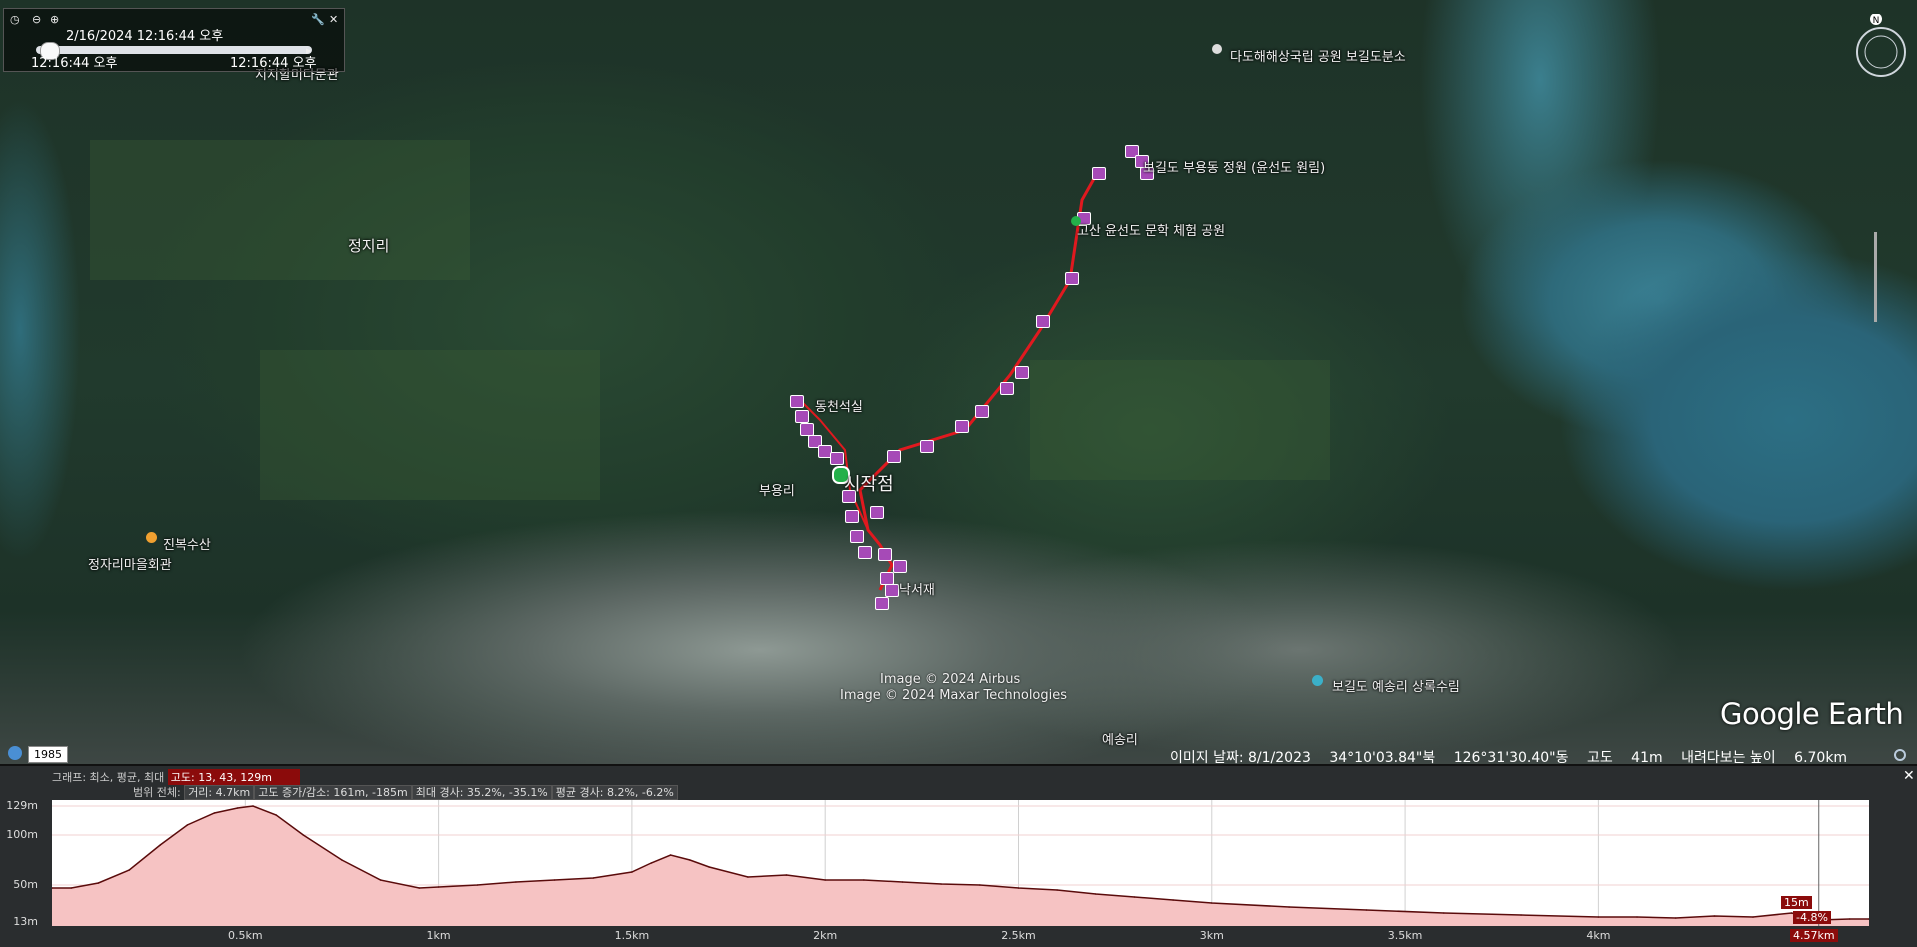 The width and height of the screenshot is (1917, 947). Describe the element at coordinates (1120, 740) in the screenshot. I see `map-label: 예송리` at that location.